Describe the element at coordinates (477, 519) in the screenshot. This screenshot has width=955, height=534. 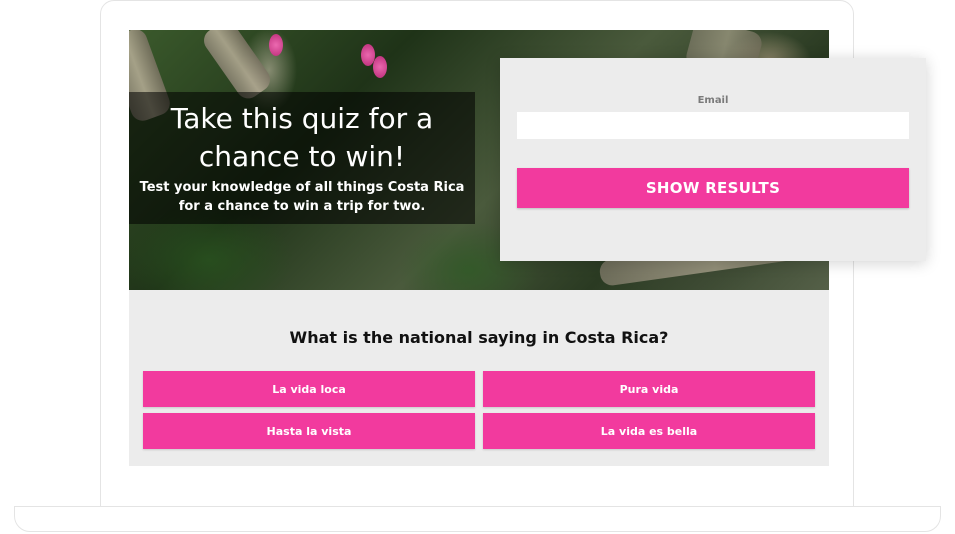
I see `laptop-base` at that location.